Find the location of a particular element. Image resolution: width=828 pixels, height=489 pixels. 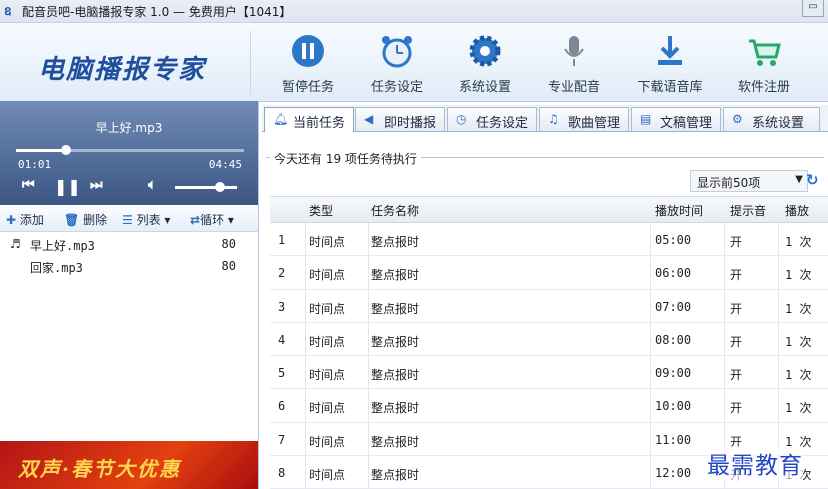

gear-icon is located at coordinates (485, 51).